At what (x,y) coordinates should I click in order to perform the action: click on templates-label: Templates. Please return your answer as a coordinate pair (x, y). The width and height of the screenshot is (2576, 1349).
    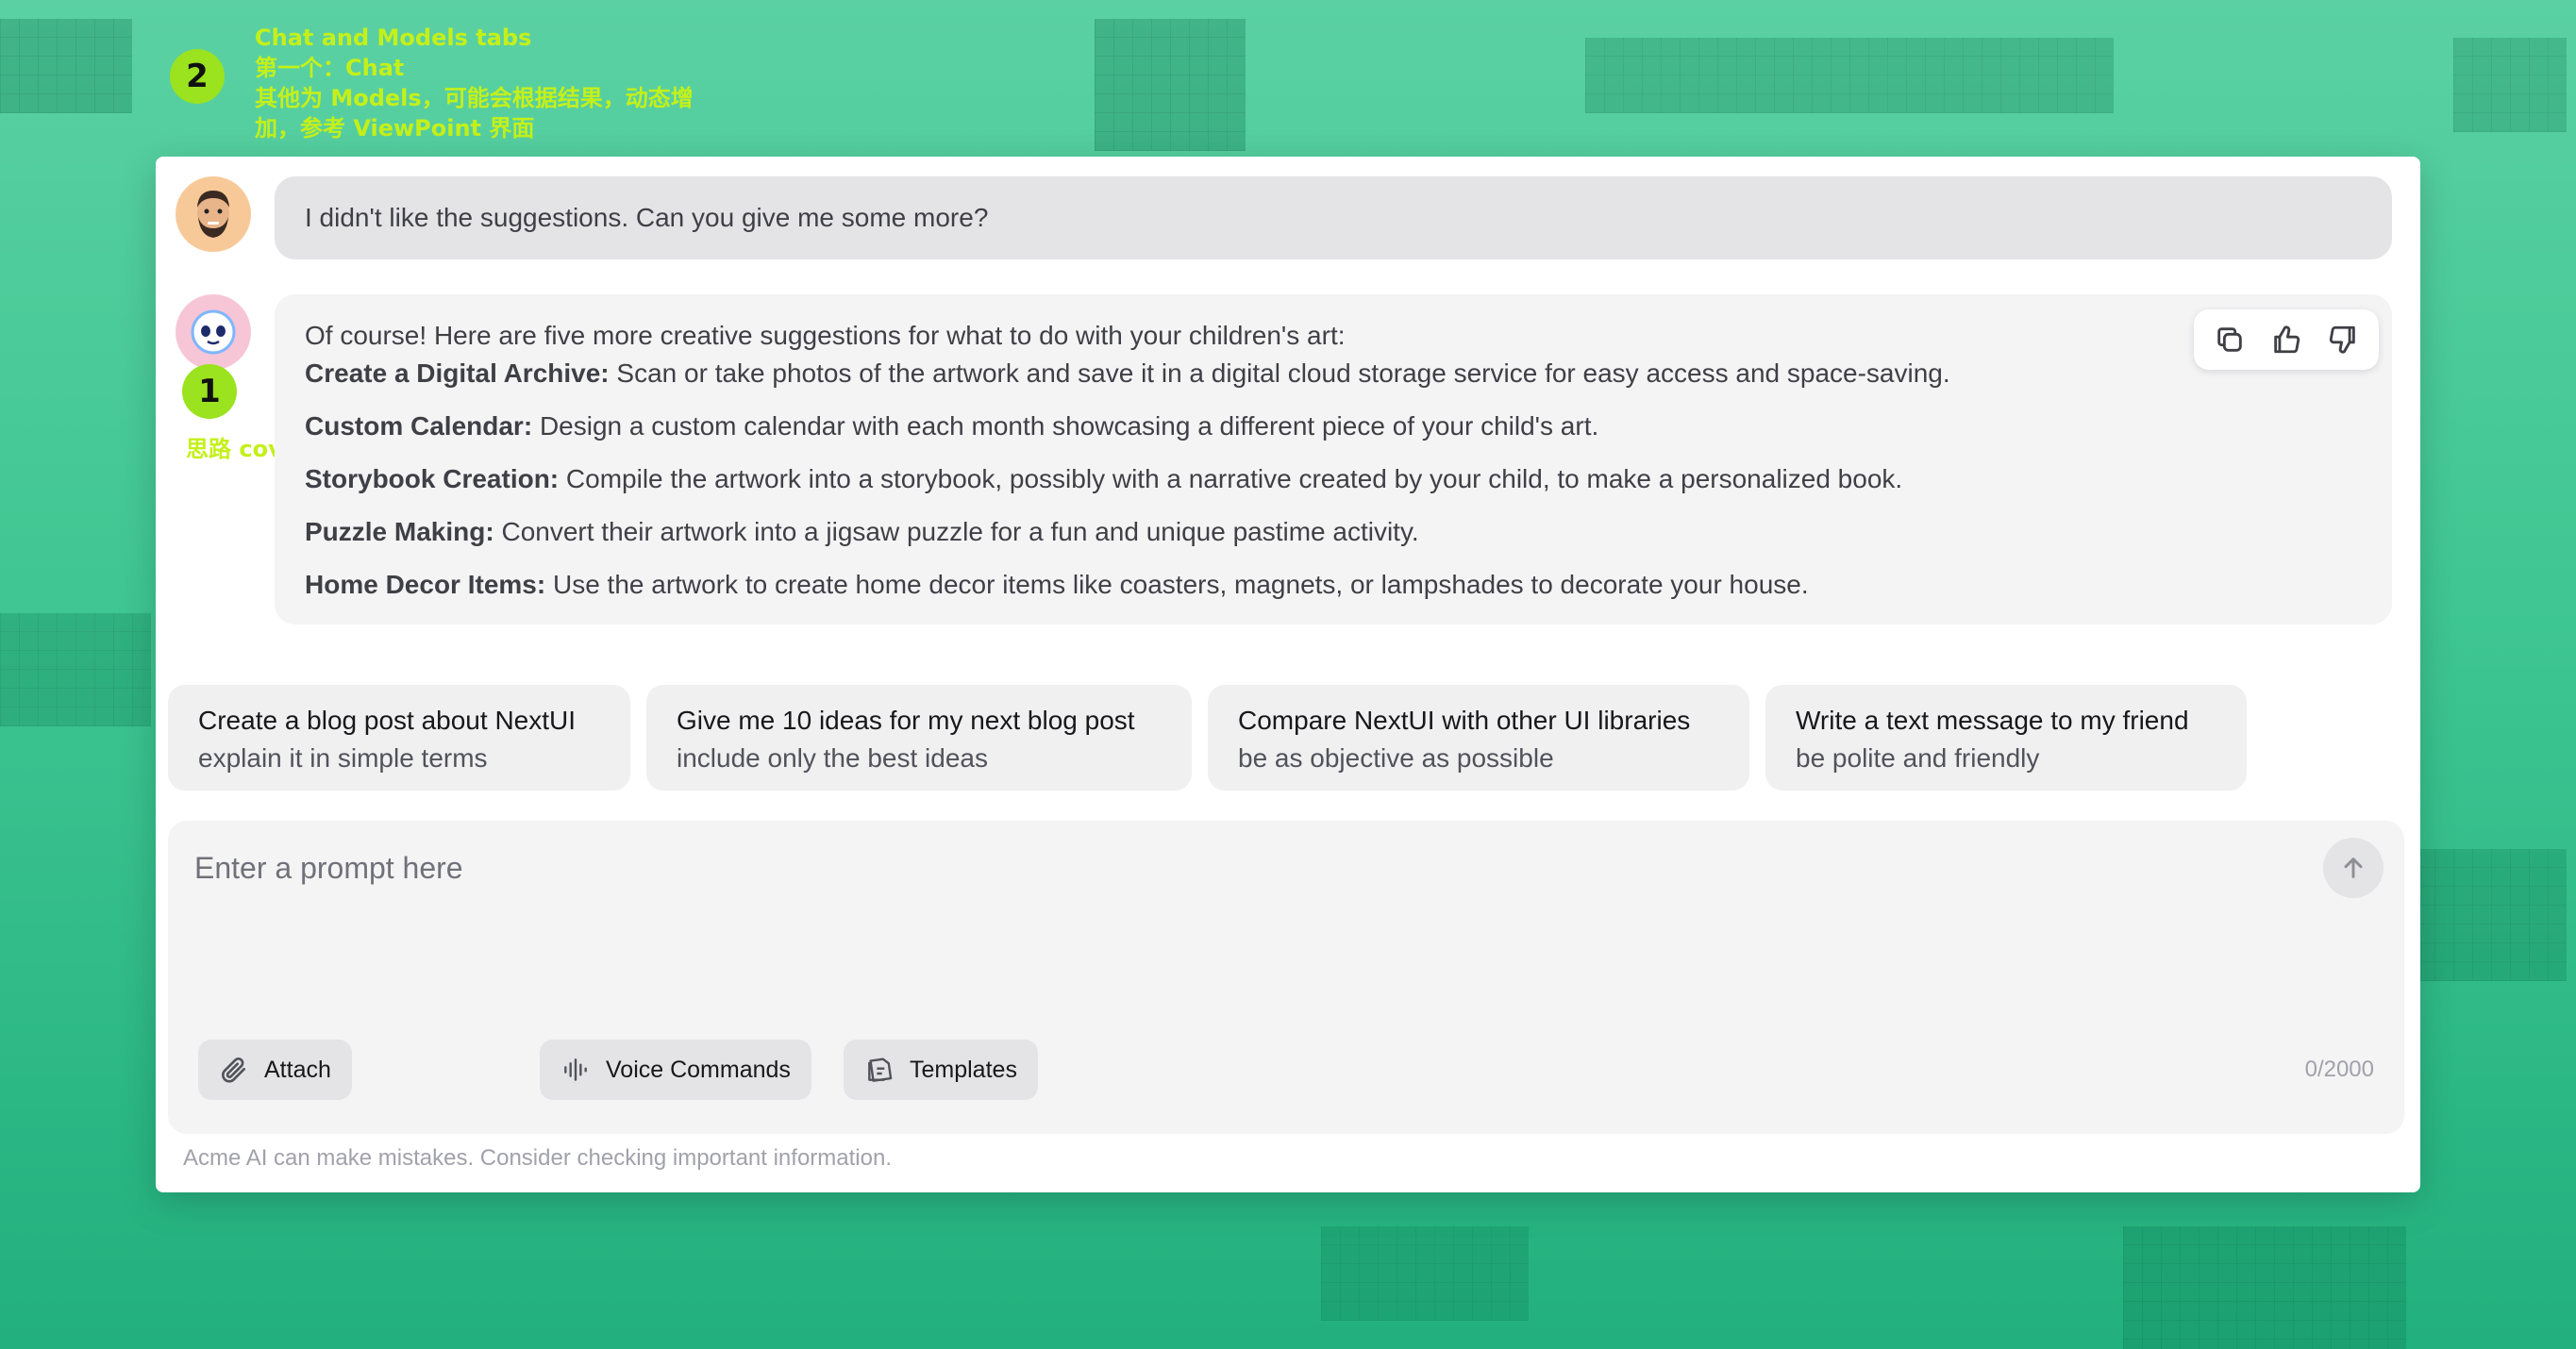
    Looking at the image, I should click on (963, 1069).